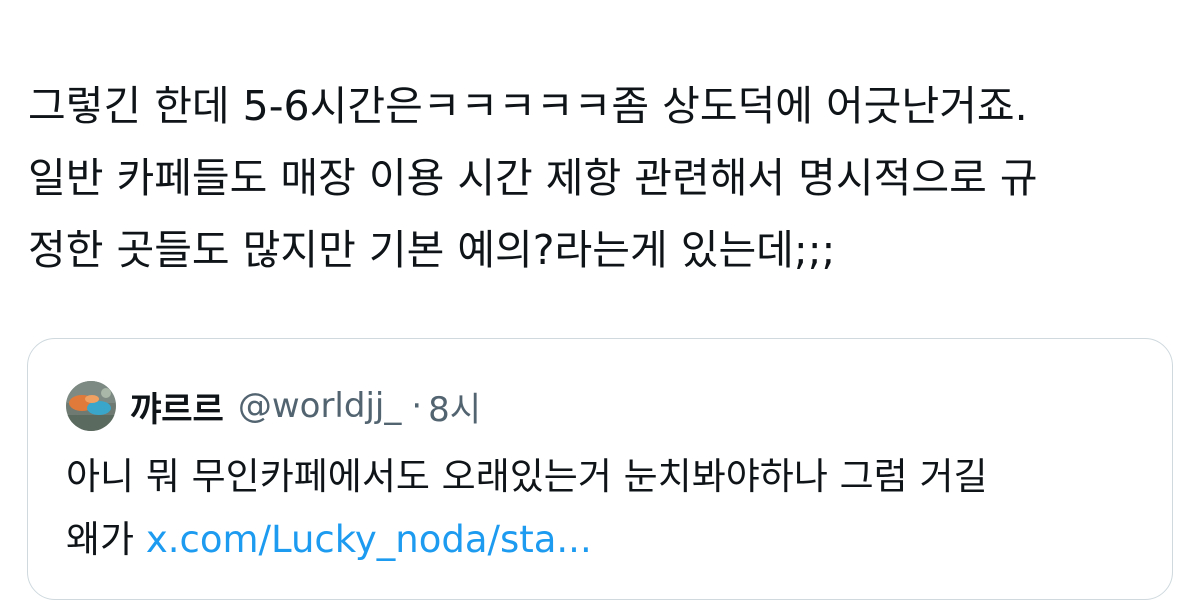  I want to click on quoted-display-name: 꺄르르, so click(177, 406).